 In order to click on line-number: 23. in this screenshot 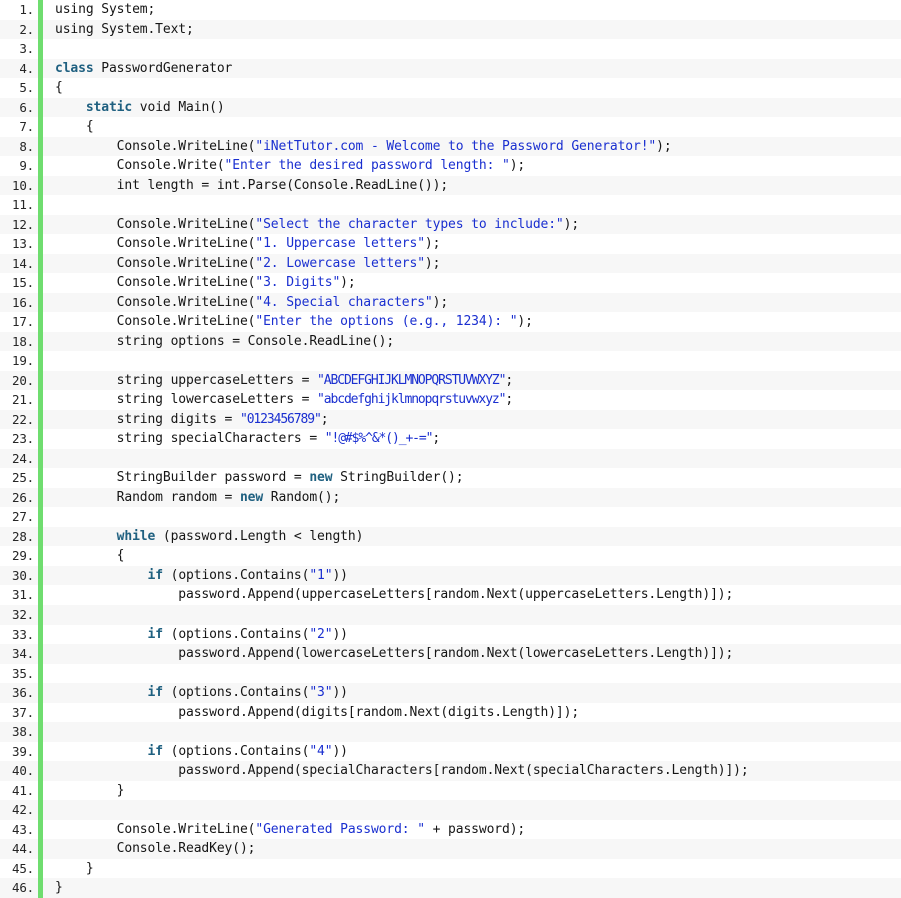, I will do `click(23, 439)`.